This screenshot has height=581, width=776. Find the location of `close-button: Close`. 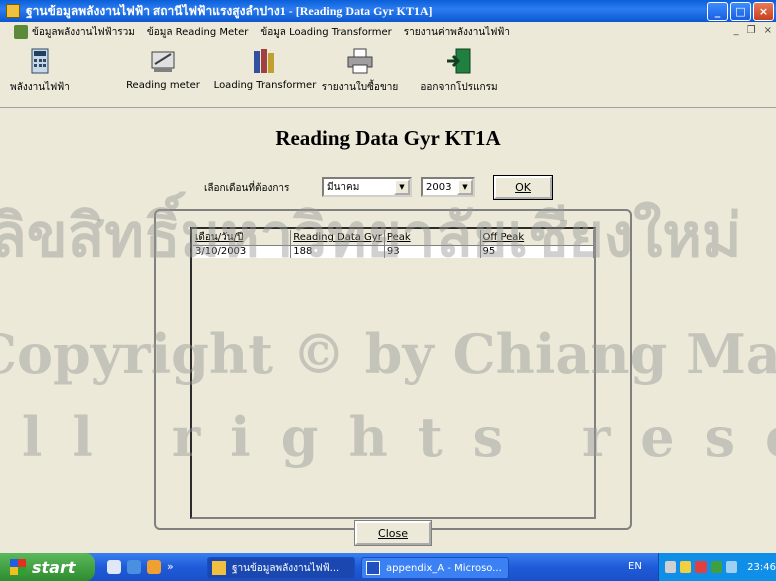

close-button: Close is located at coordinates (393, 533).